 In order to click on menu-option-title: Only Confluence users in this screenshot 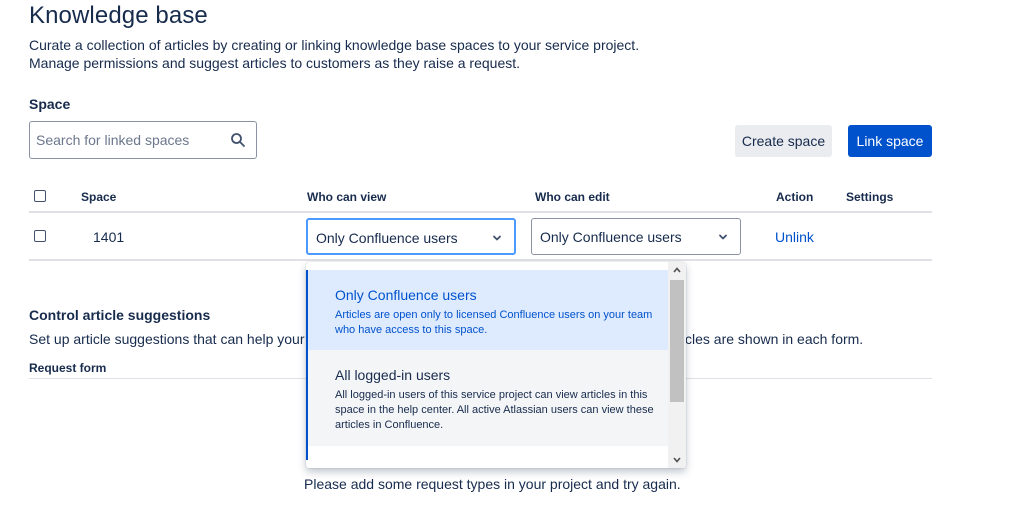, I will do `click(406, 295)`.